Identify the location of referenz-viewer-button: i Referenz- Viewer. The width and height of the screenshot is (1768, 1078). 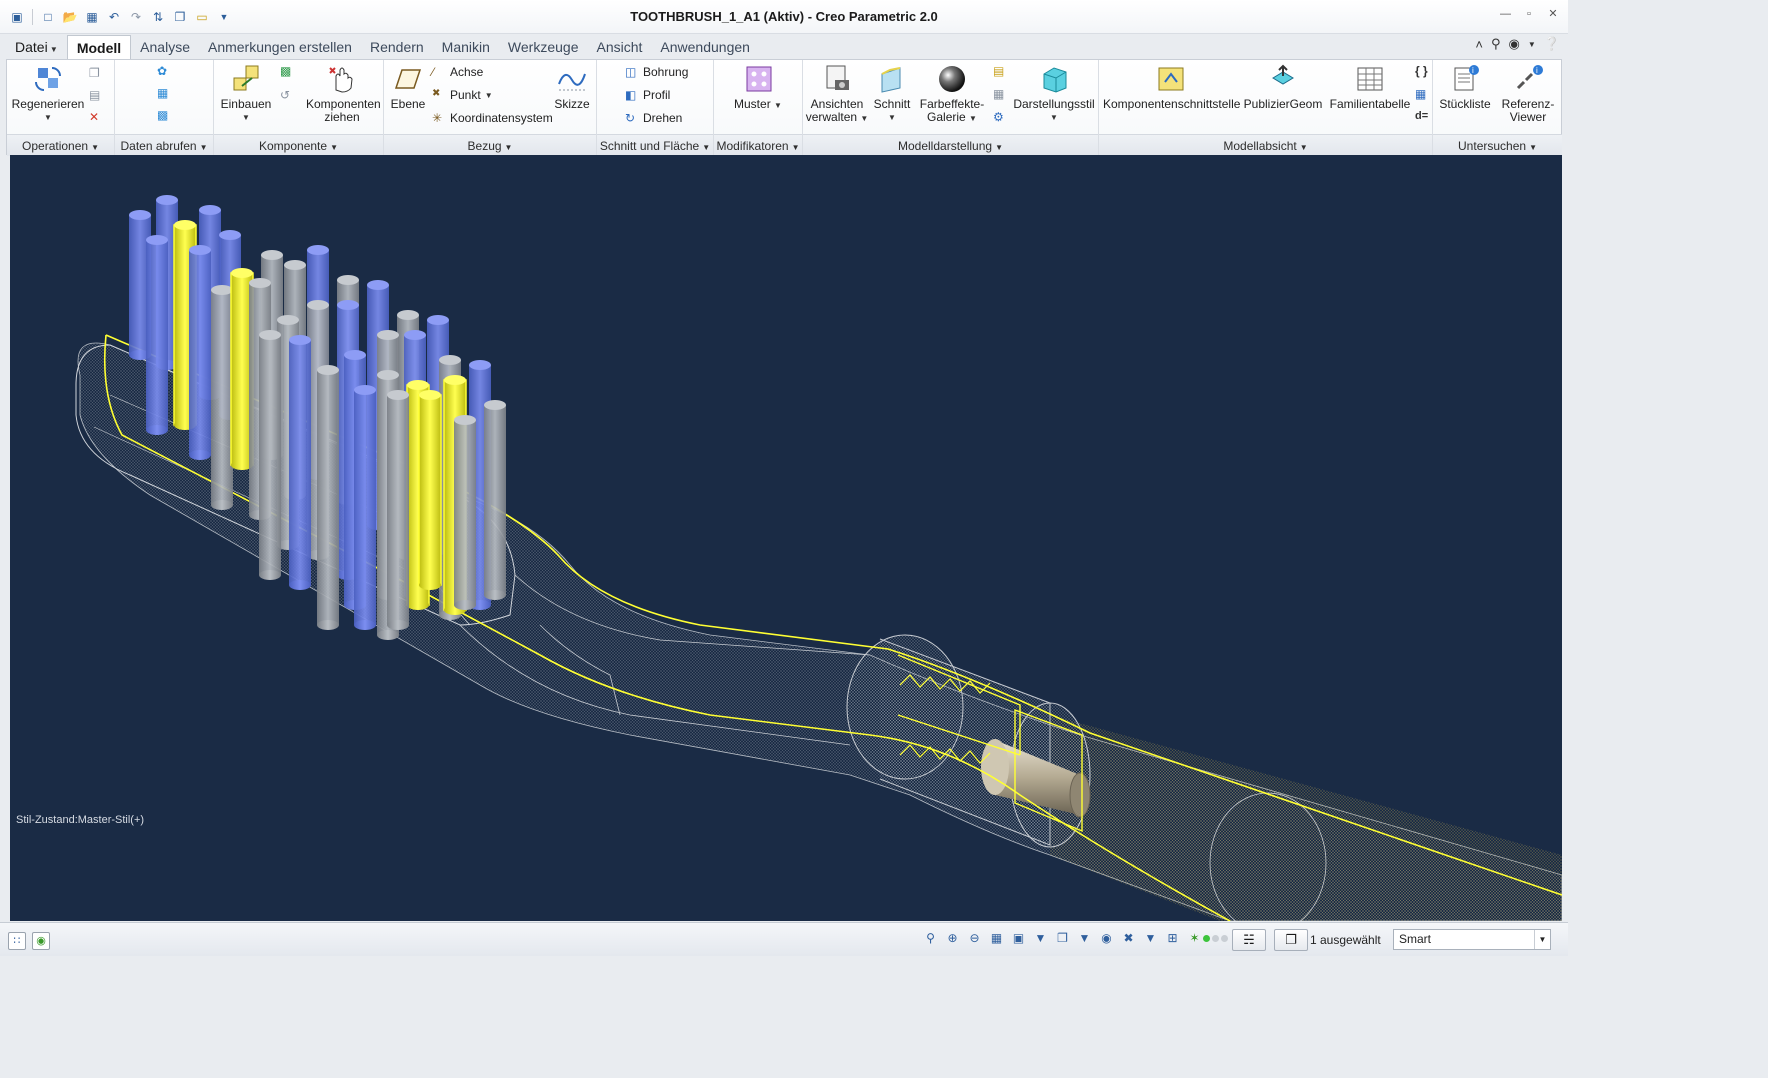
(1528, 94).